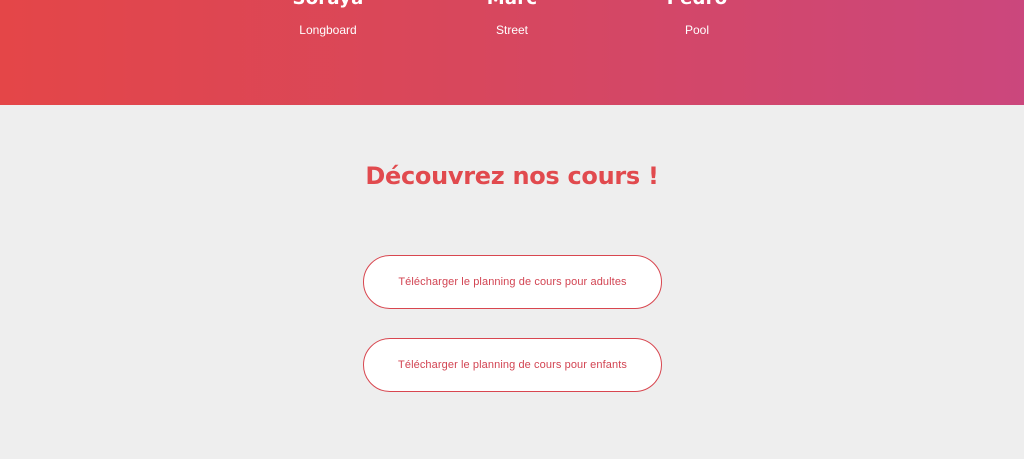 The image size is (1024, 459). Describe the element at coordinates (512, 5) in the screenshot. I see `coach-name: Marc` at that location.